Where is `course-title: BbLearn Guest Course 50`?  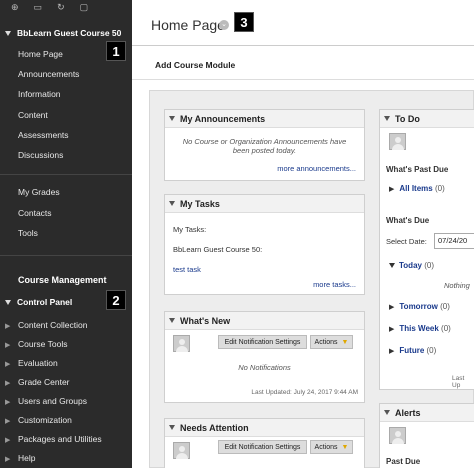 course-title: BbLearn Guest Course 50 is located at coordinates (63, 33).